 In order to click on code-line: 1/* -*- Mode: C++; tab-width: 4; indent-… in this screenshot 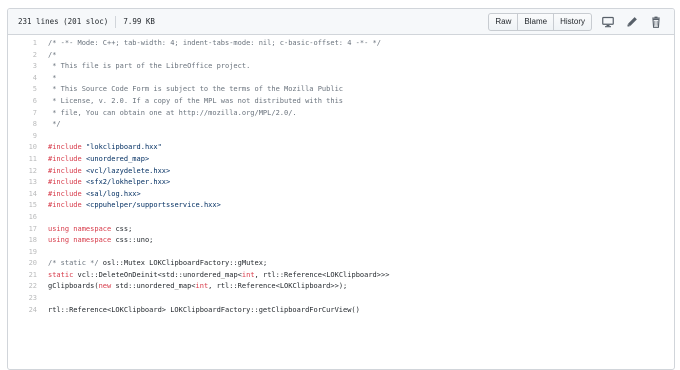, I will do `click(341, 44)`.